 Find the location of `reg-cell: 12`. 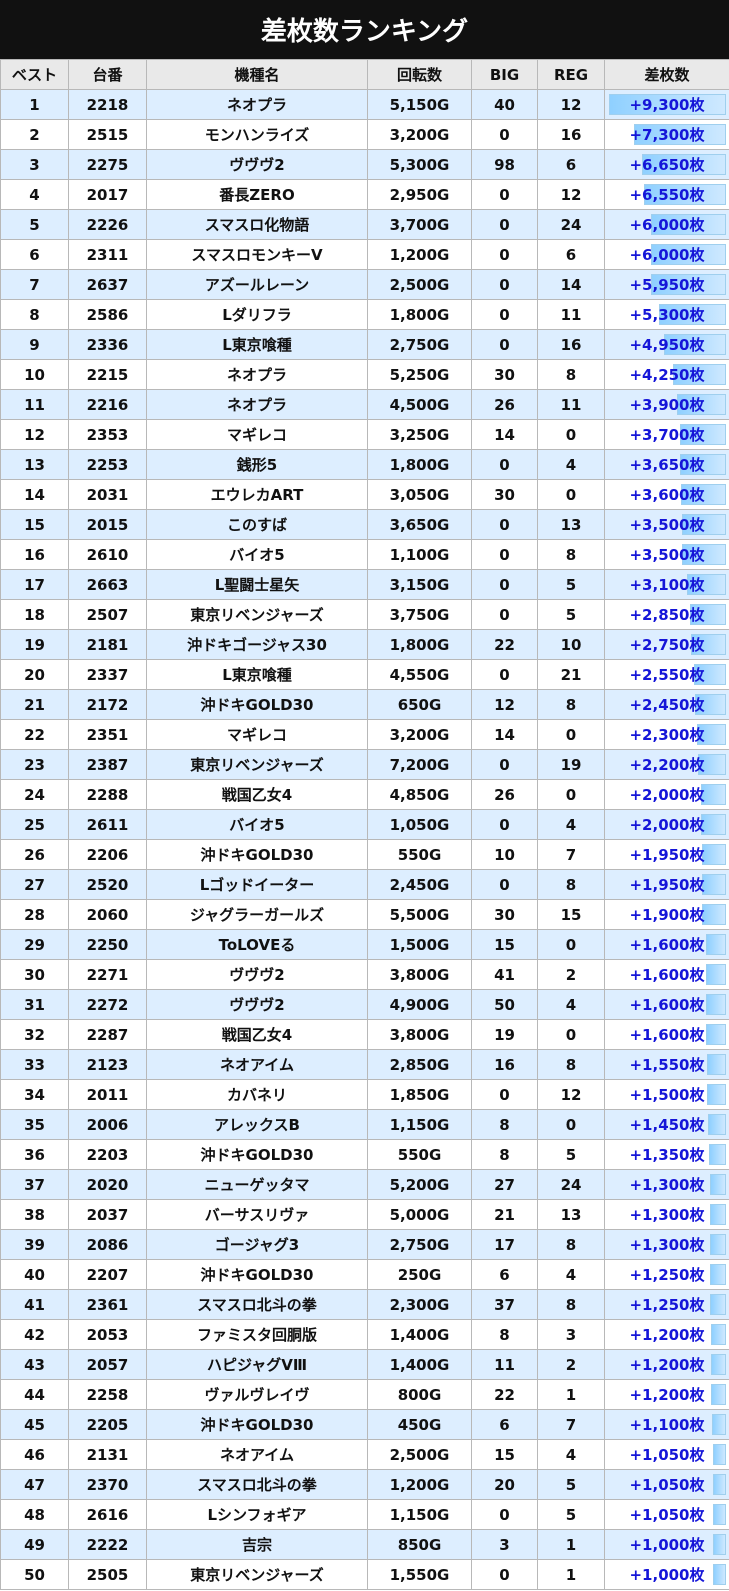

reg-cell: 12 is located at coordinates (571, 104).